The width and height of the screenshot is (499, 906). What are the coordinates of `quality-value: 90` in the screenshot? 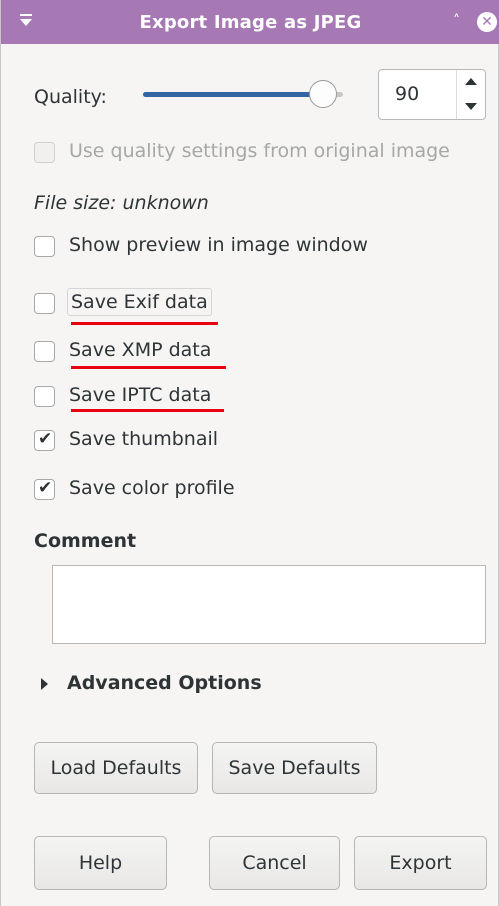 It's located at (407, 94).